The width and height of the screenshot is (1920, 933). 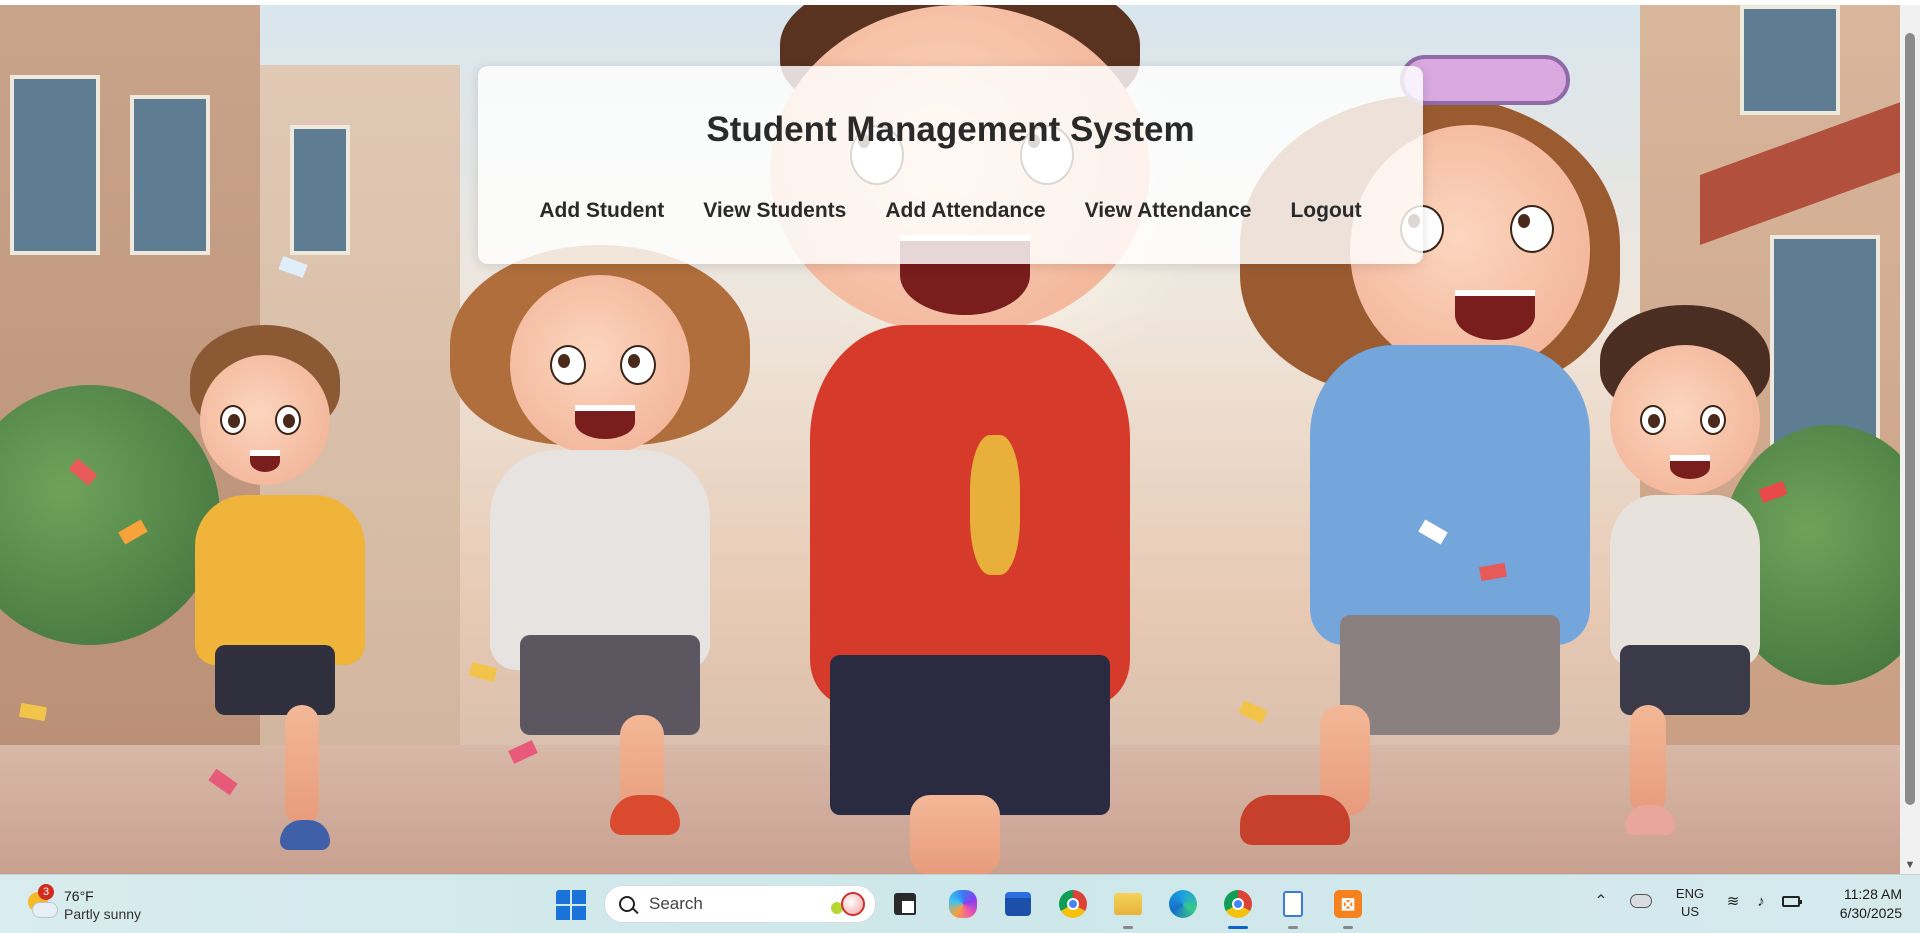 I want to click on nav-link-view-attendance: View Attendance, so click(x=1168, y=211).